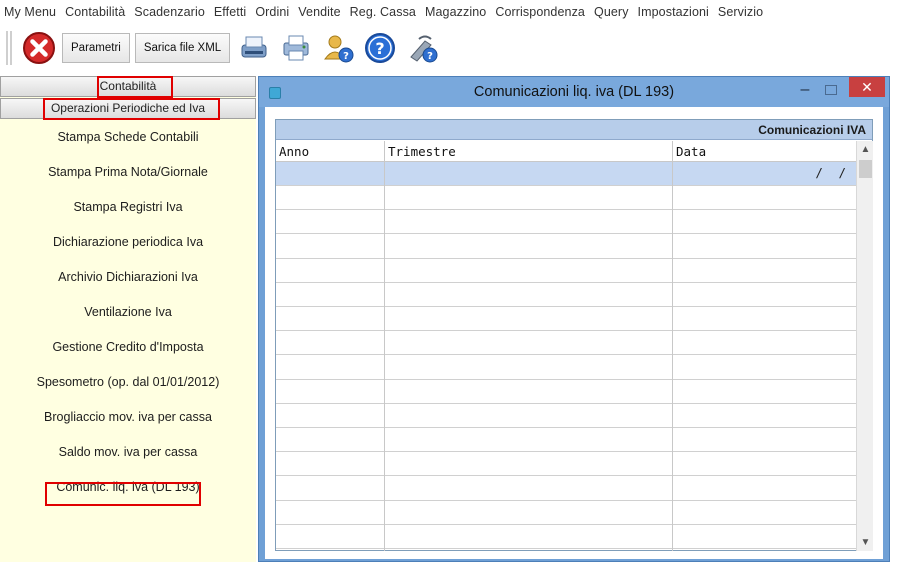  What do you see at coordinates (383, 12) in the screenshot?
I see `menu-item: Reg. Cassa` at bounding box center [383, 12].